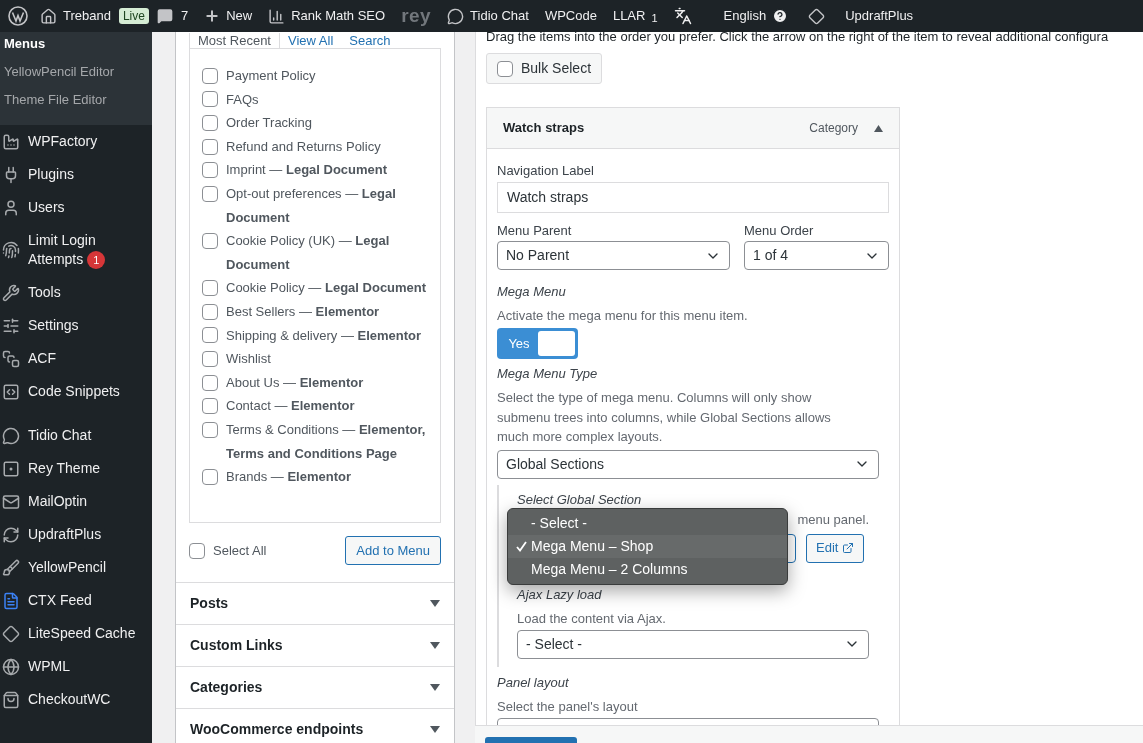 This screenshot has width=1143, height=743. What do you see at coordinates (307, 170) in the screenshot?
I see `page-label: Imprint — Legal Document` at bounding box center [307, 170].